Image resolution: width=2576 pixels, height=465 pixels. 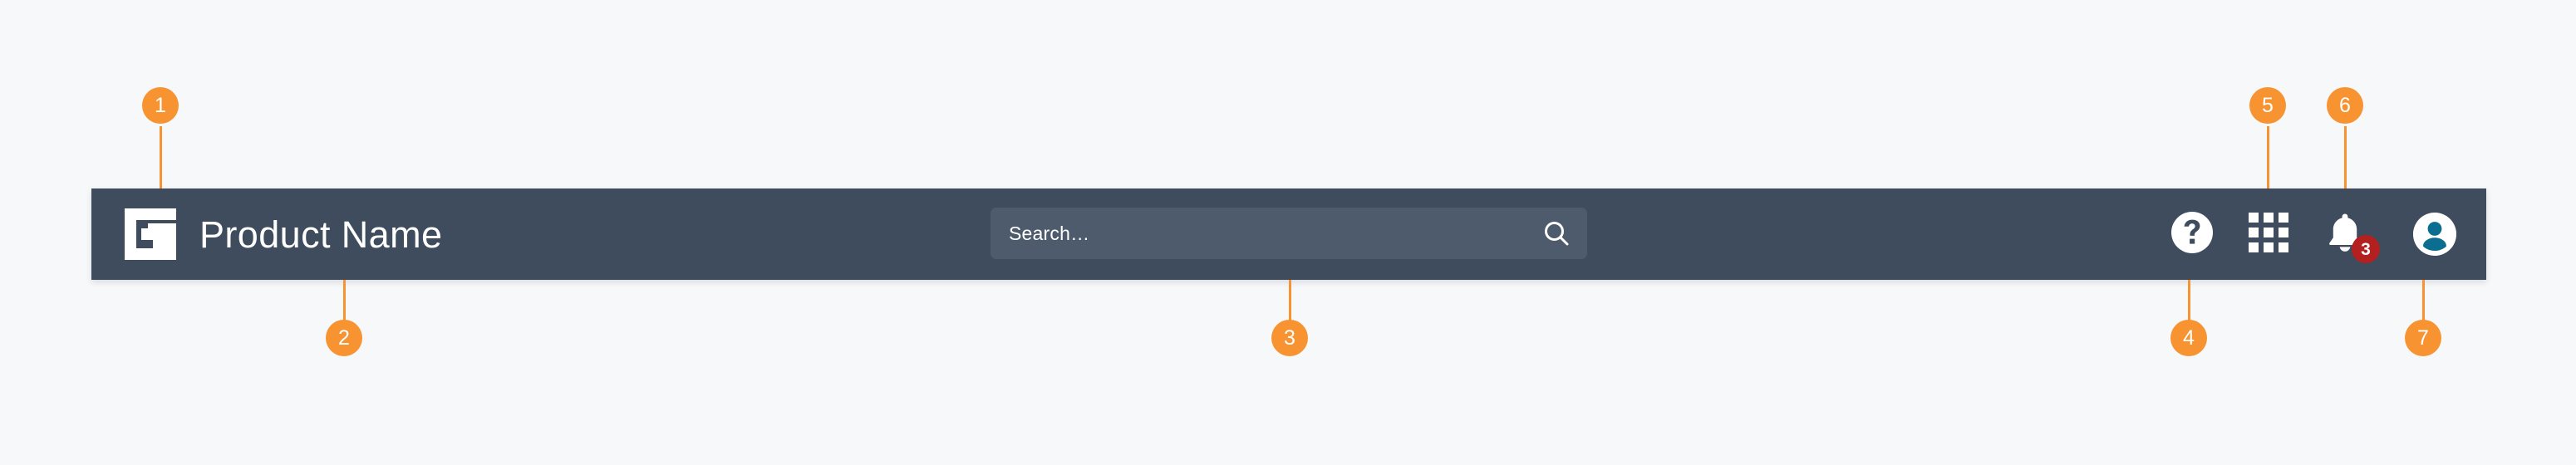 I want to click on help-circle-icon, so click(x=2192, y=234).